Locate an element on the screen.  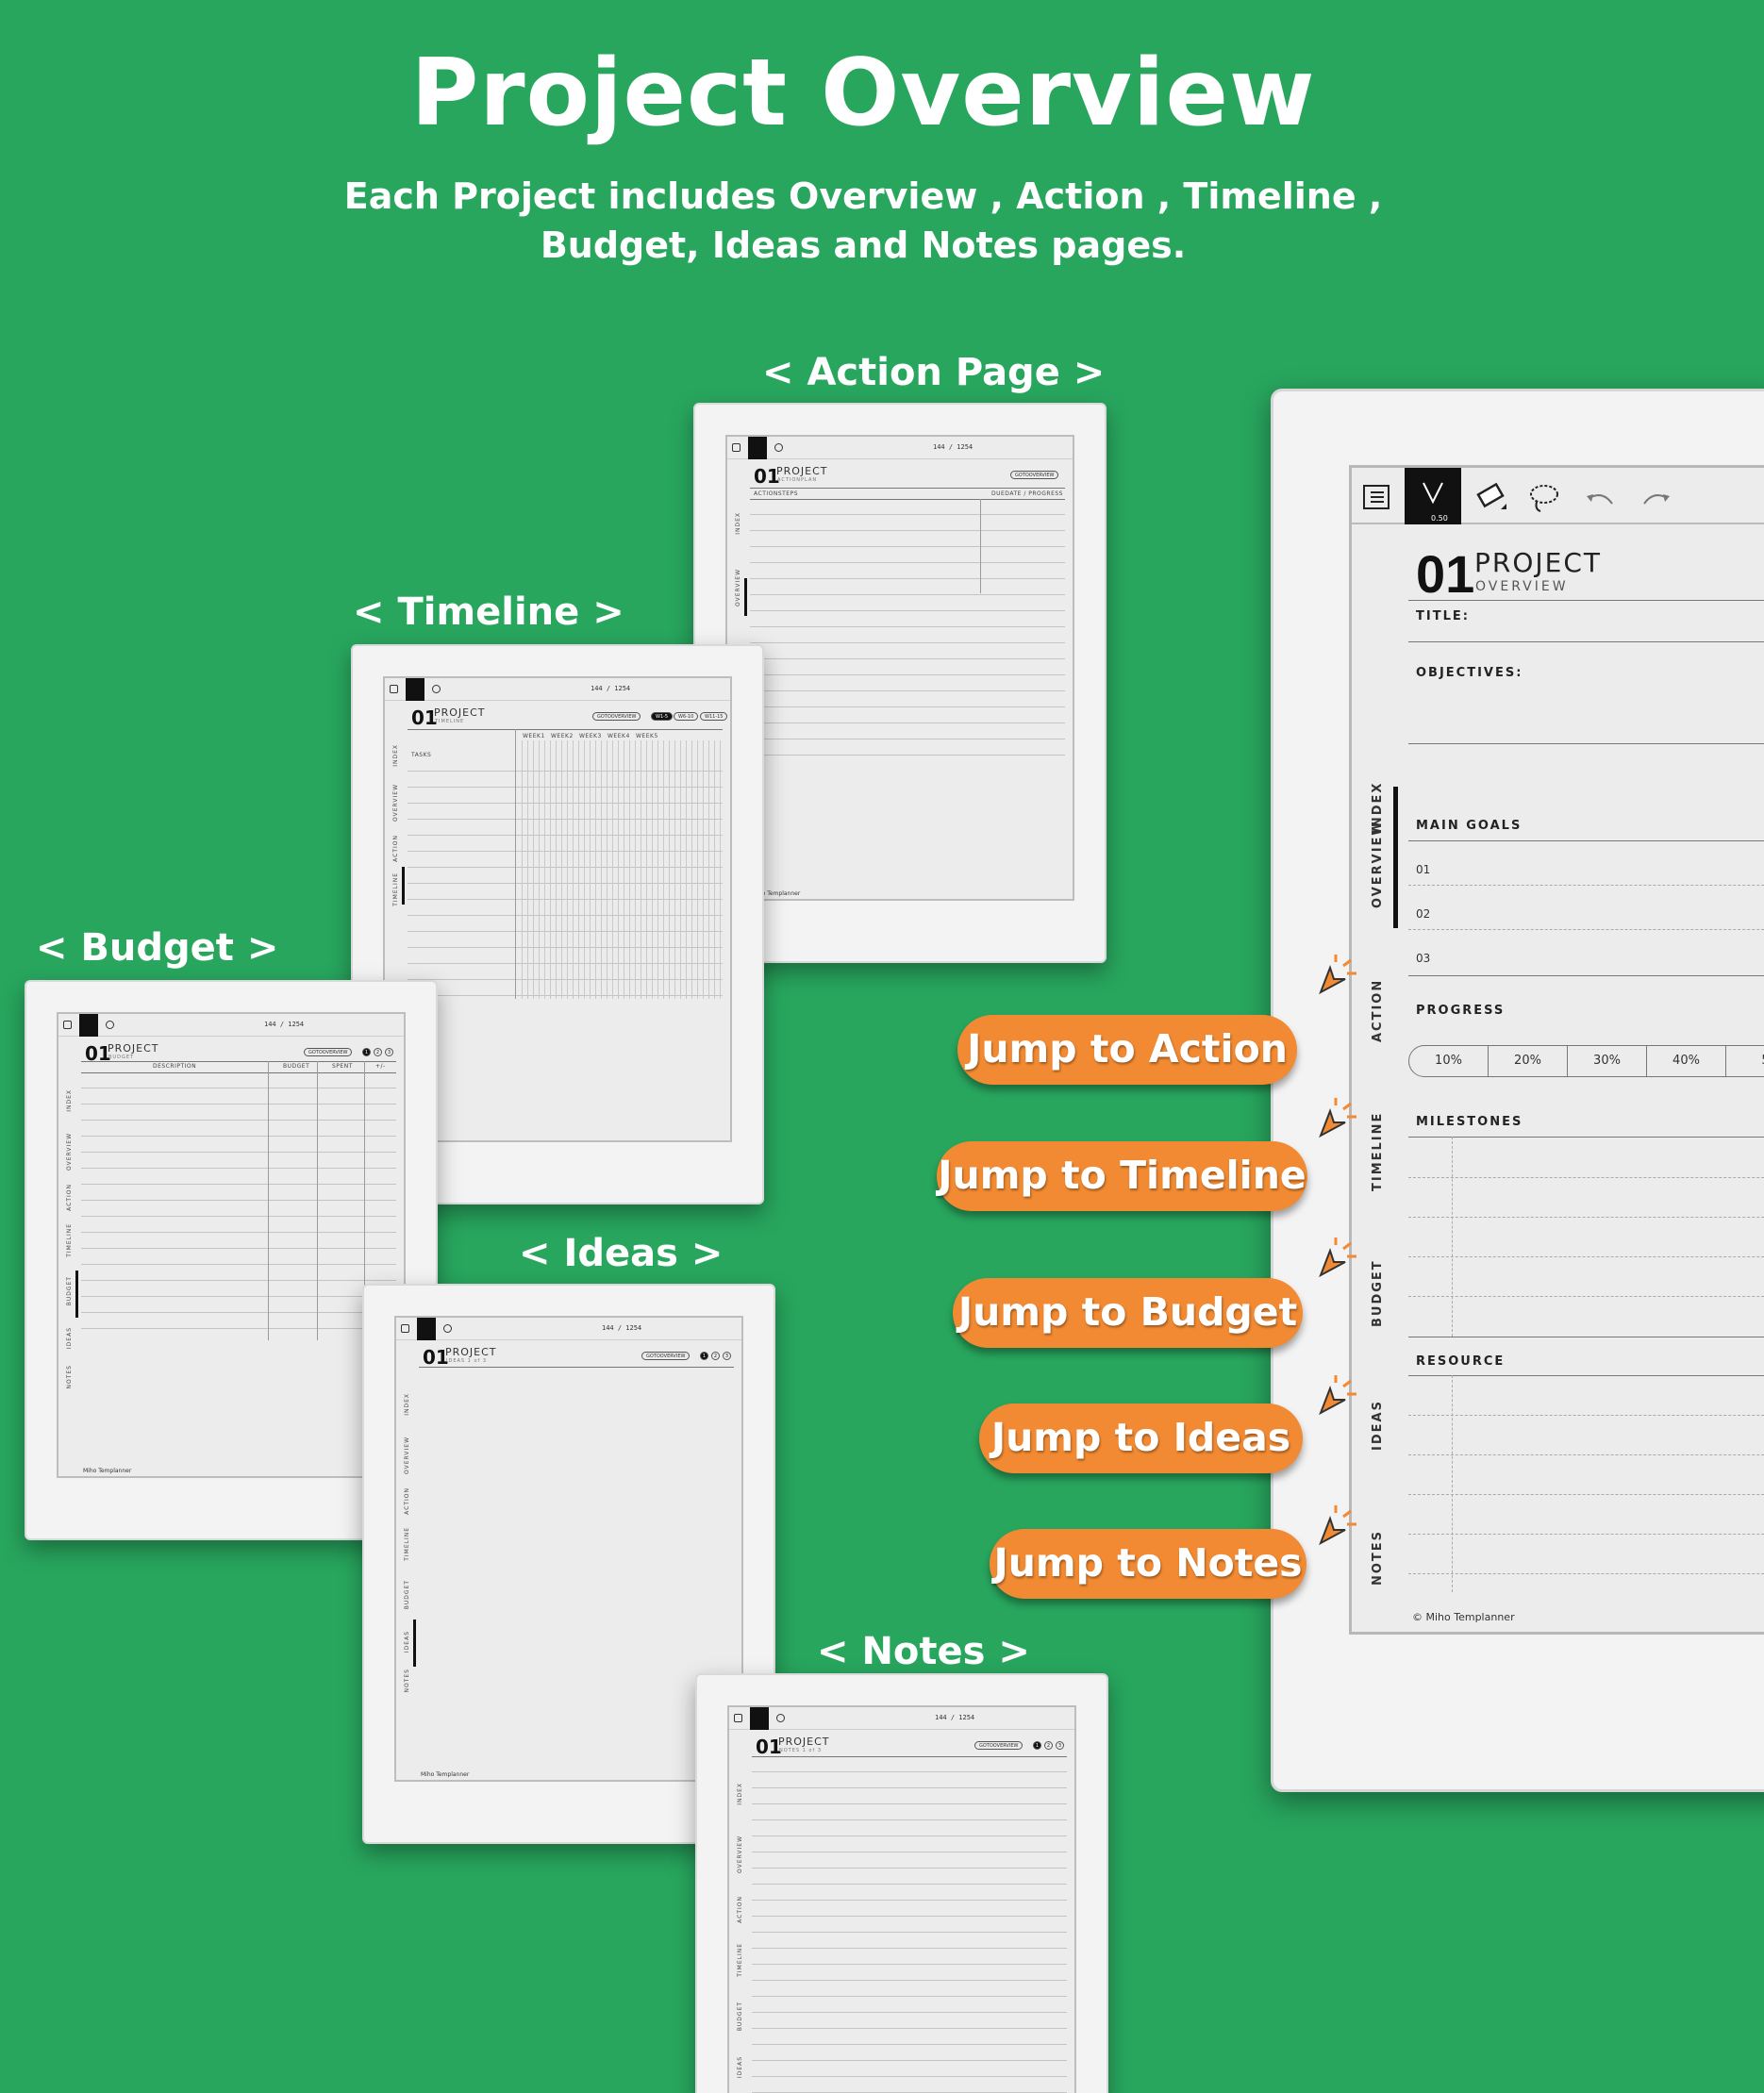
redo-icon is located at coordinates (1656, 498).